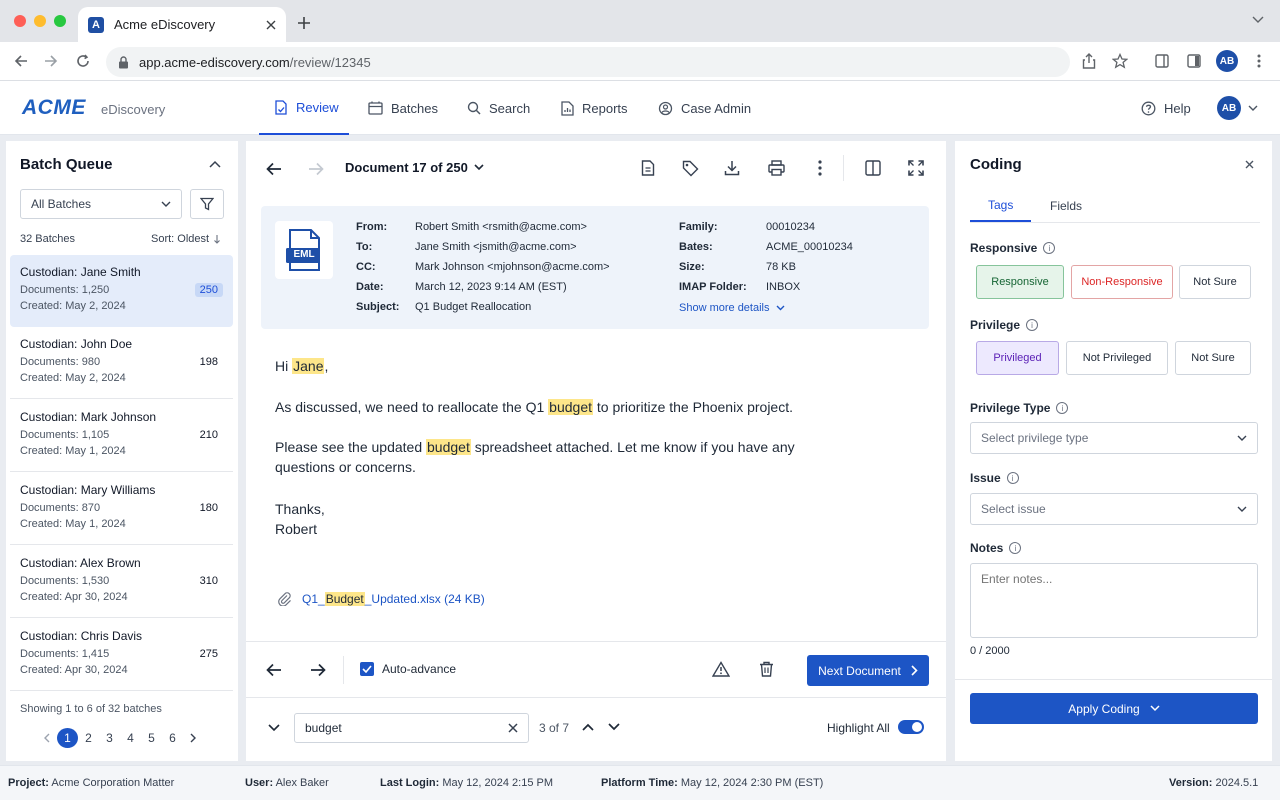  What do you see at coordinates (51, 61) in the screenshot?
I see `forward-arrow-icon` at bounding box center [51, 61].